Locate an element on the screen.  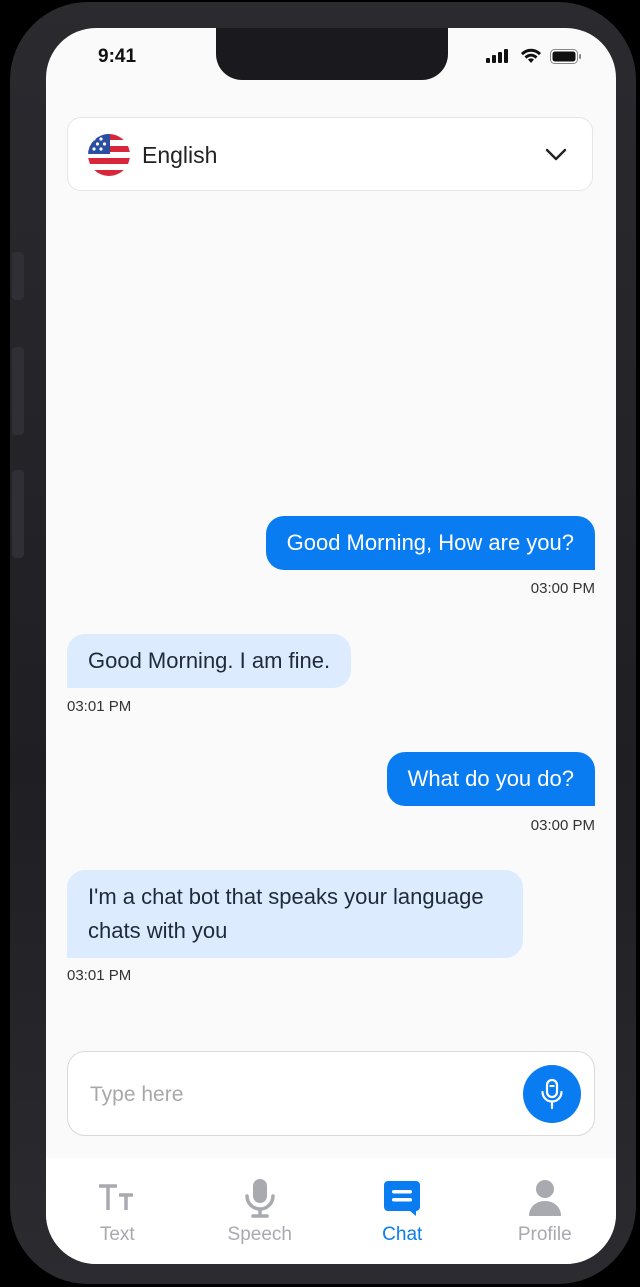
received-message-bubble: Good Morning. I am fine. is located at coordinates (209, 661).